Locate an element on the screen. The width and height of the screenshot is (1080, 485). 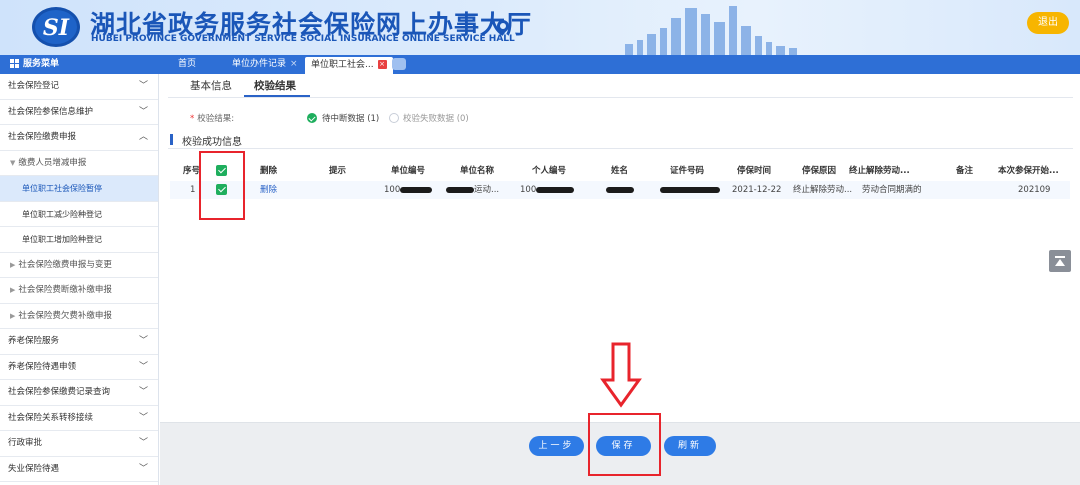
tab-unit-records: 单位办件记录 × is located at coordinates (265, 64).